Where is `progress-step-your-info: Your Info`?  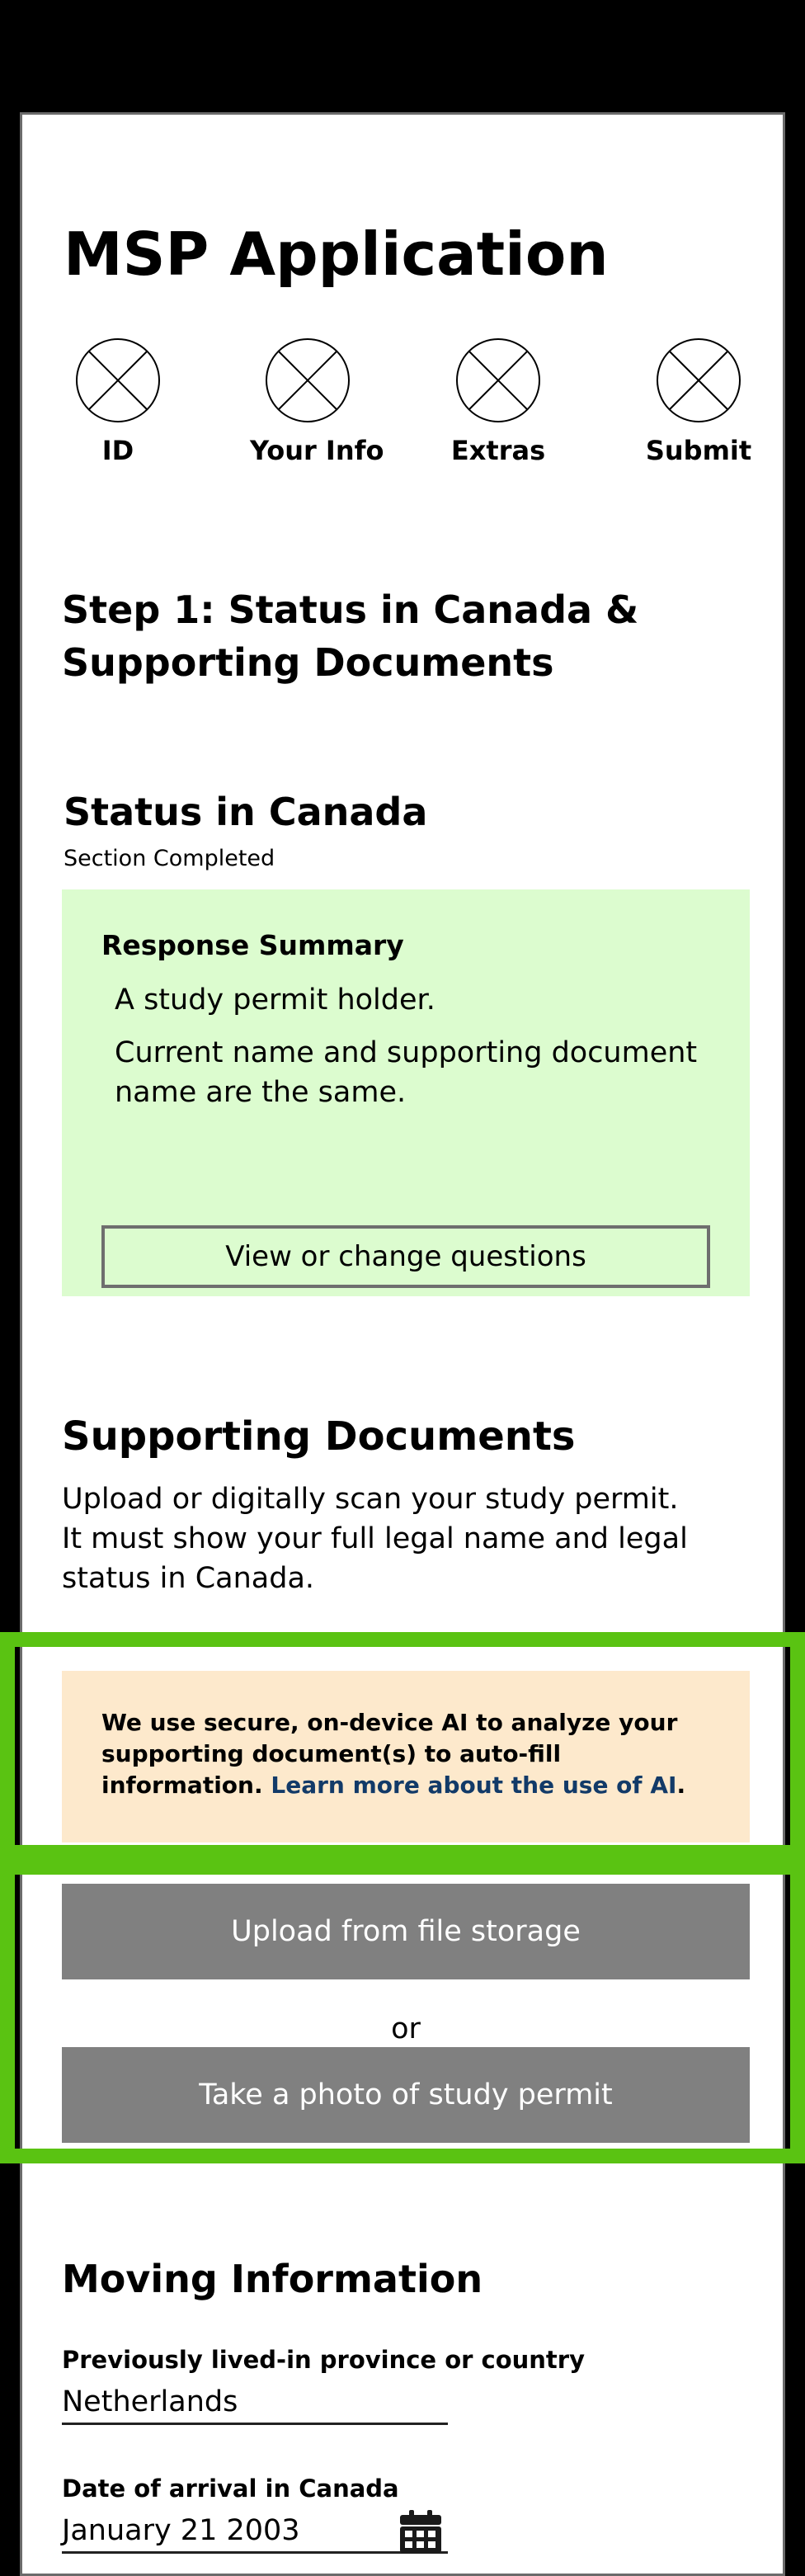 progress-step-your-info: Your Info is located at coordinates (317, 402).